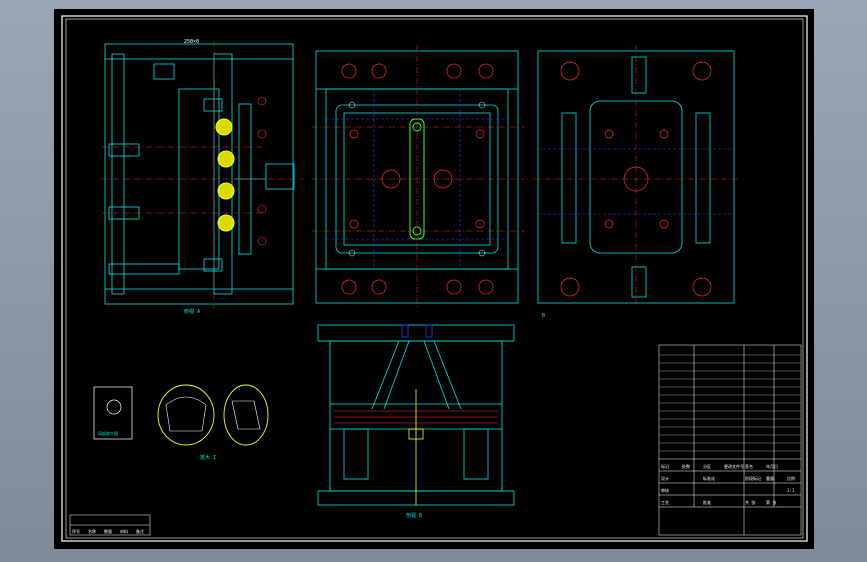 The height and width of the screenshot is (562, 867). I want to click on left-view-dim: 250×0, so click(191, 42).